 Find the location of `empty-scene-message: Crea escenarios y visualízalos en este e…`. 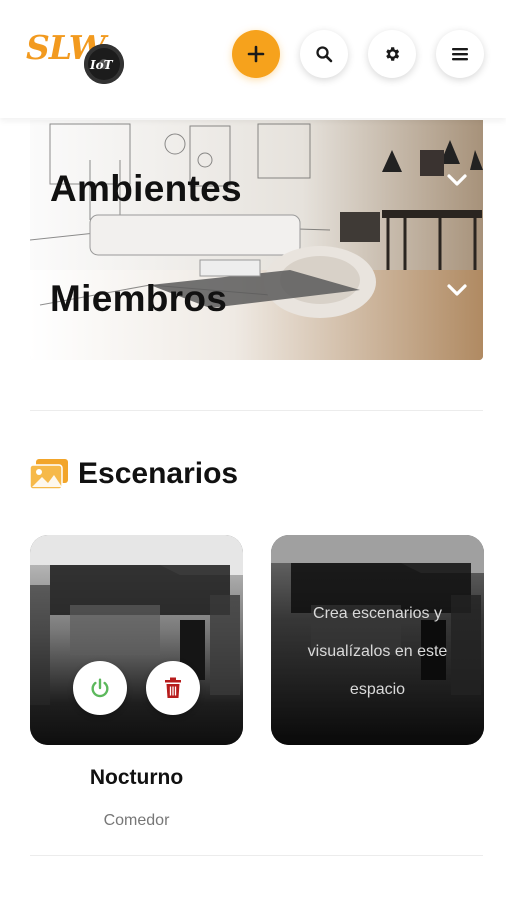

empty-scene-message: Crea escenarios y visualízalos en este e… is located at coordinates (377, 651).